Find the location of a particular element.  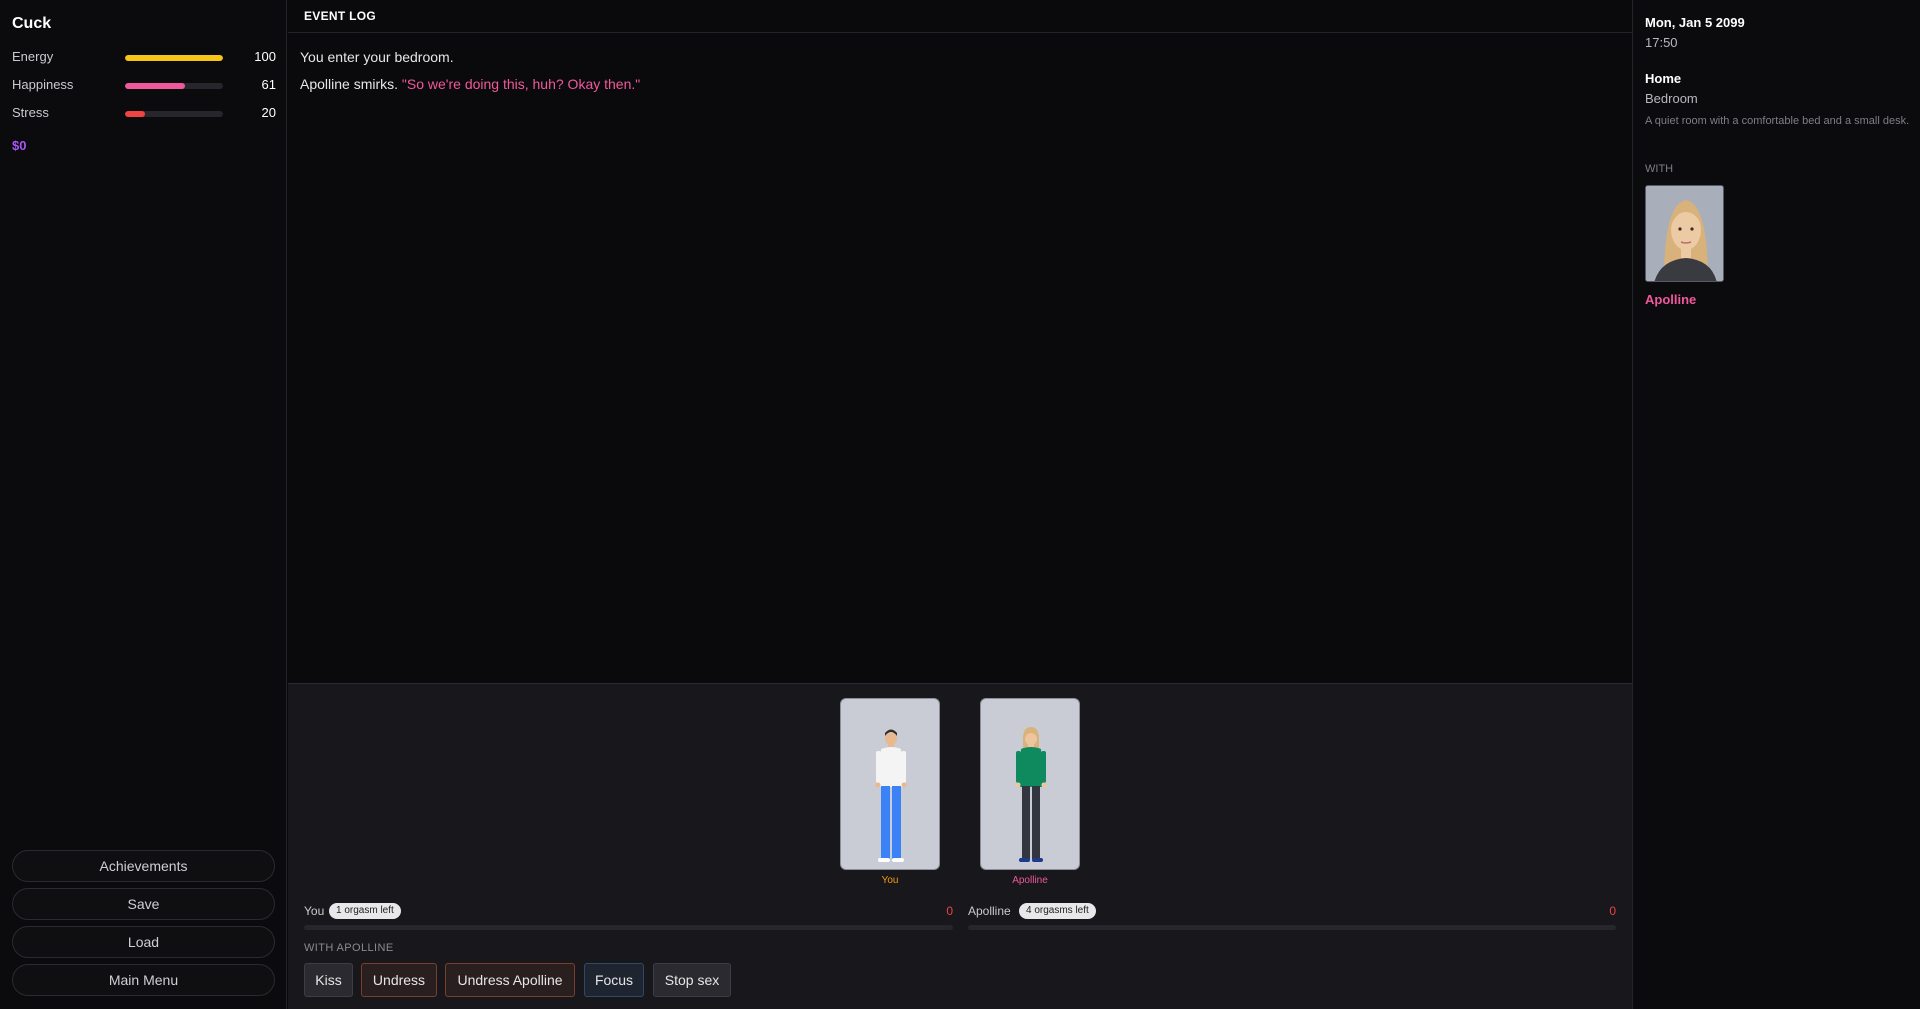

you-figure-card is located at coordinates (890, 784).